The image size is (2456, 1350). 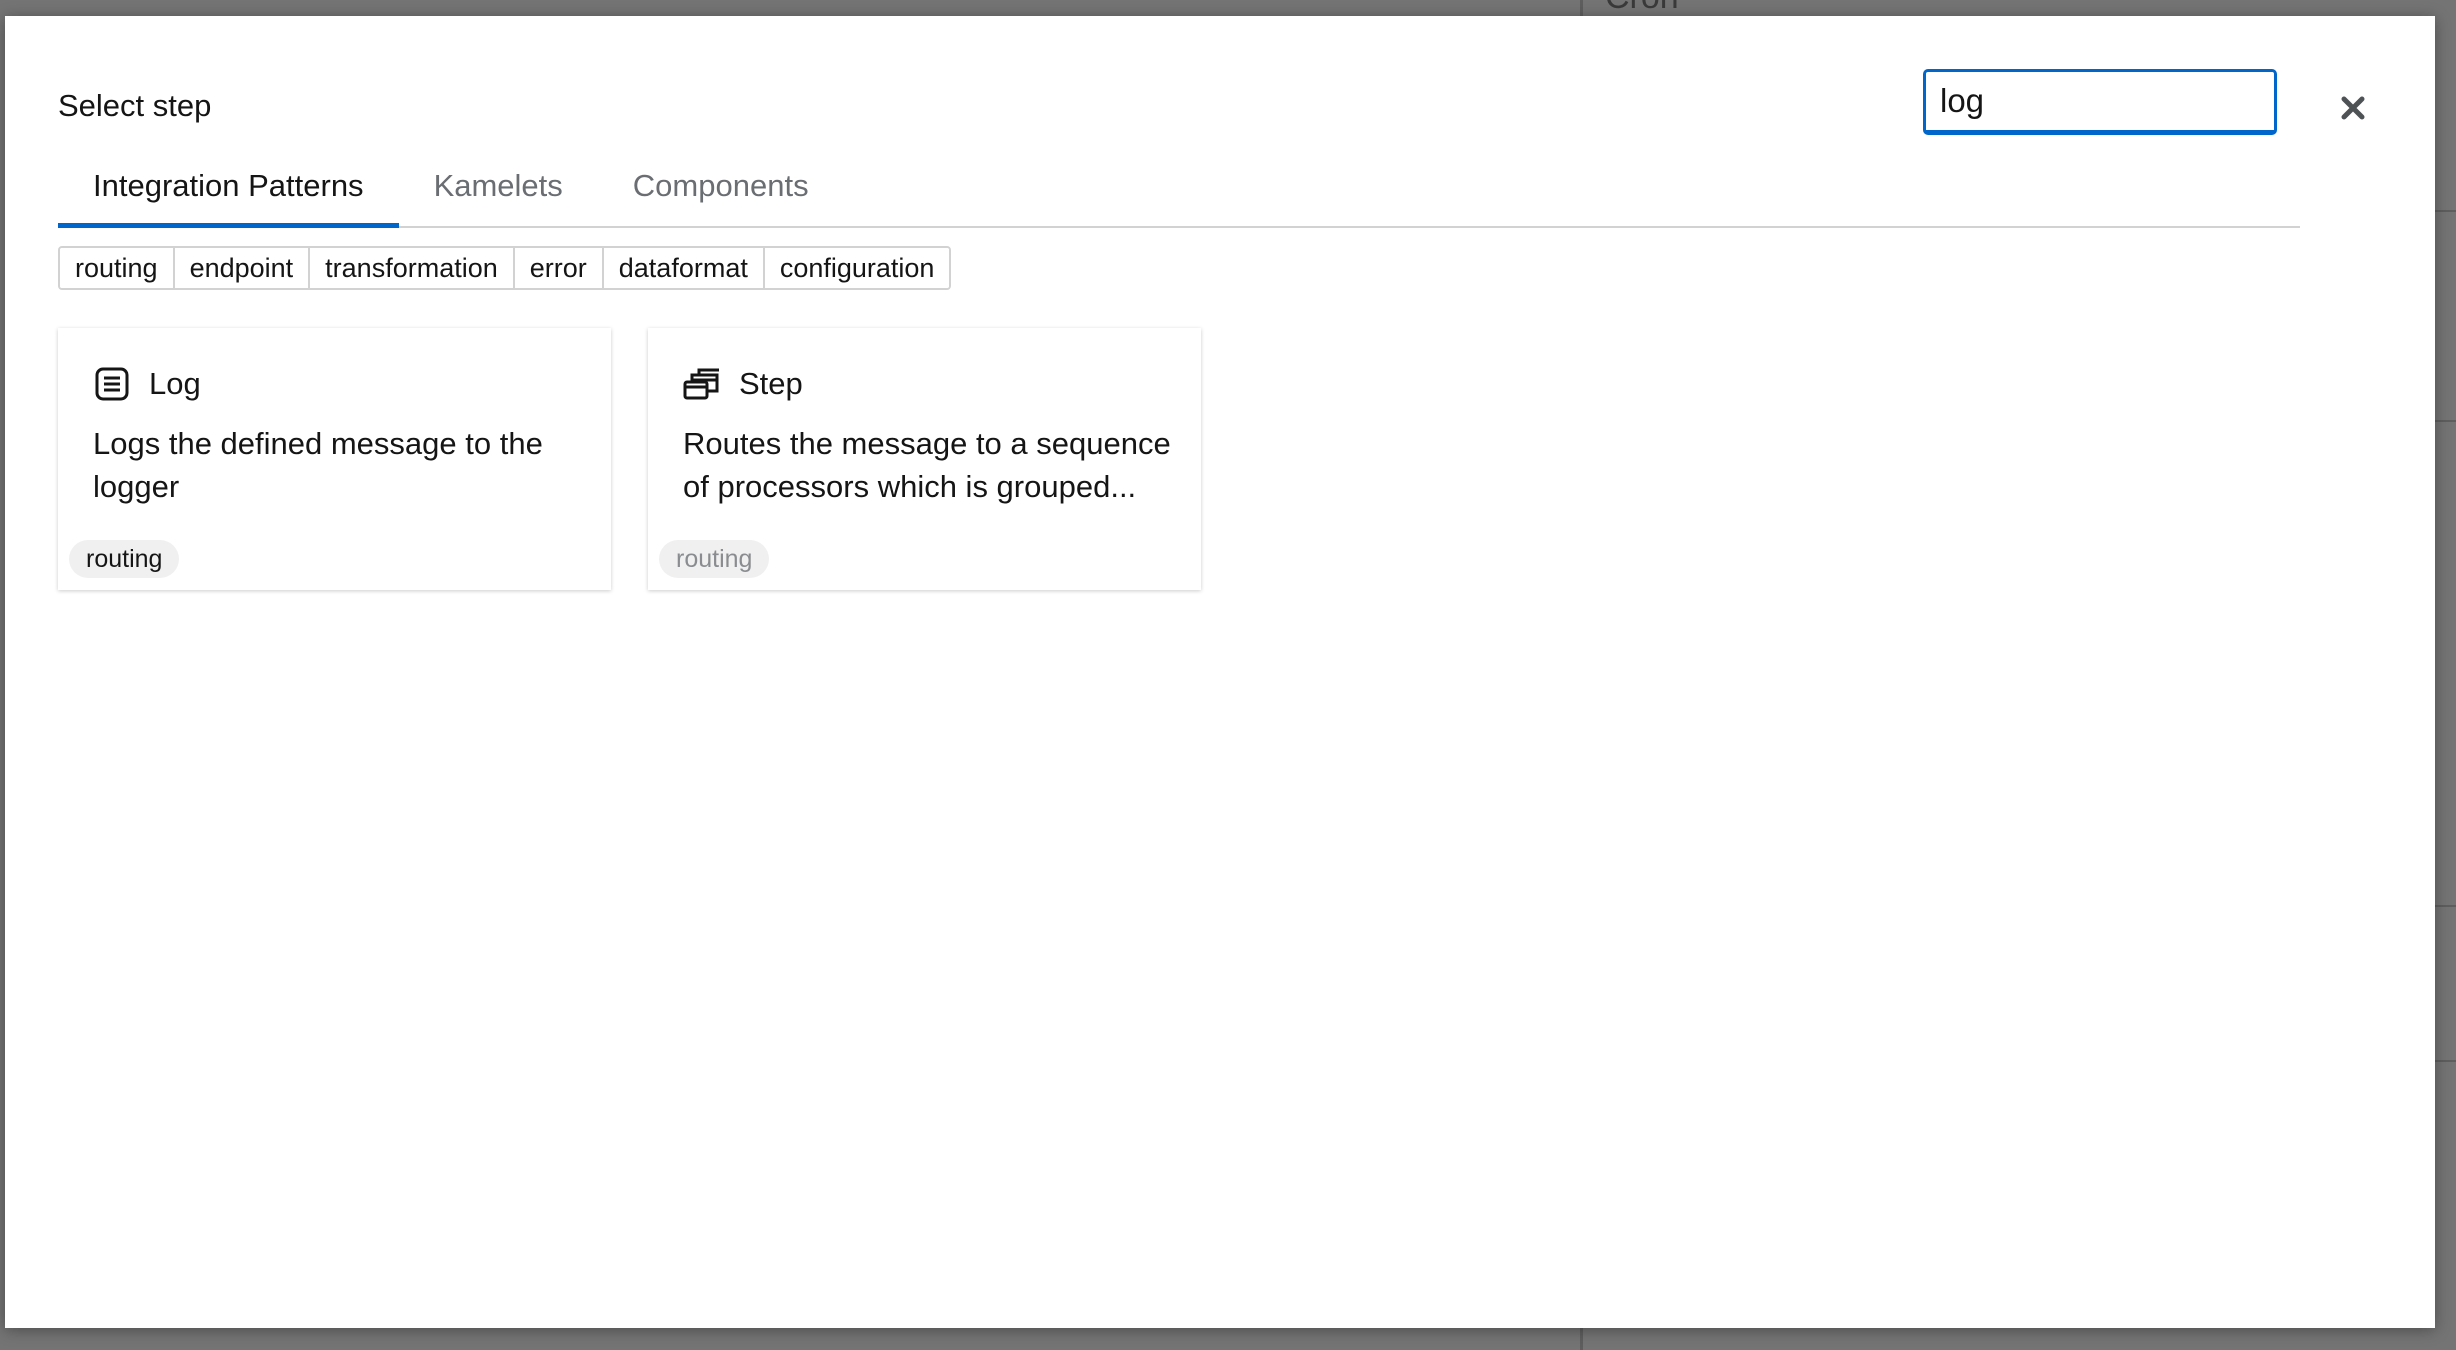 I want to click on close-icon, so click(x=2353, y=110).